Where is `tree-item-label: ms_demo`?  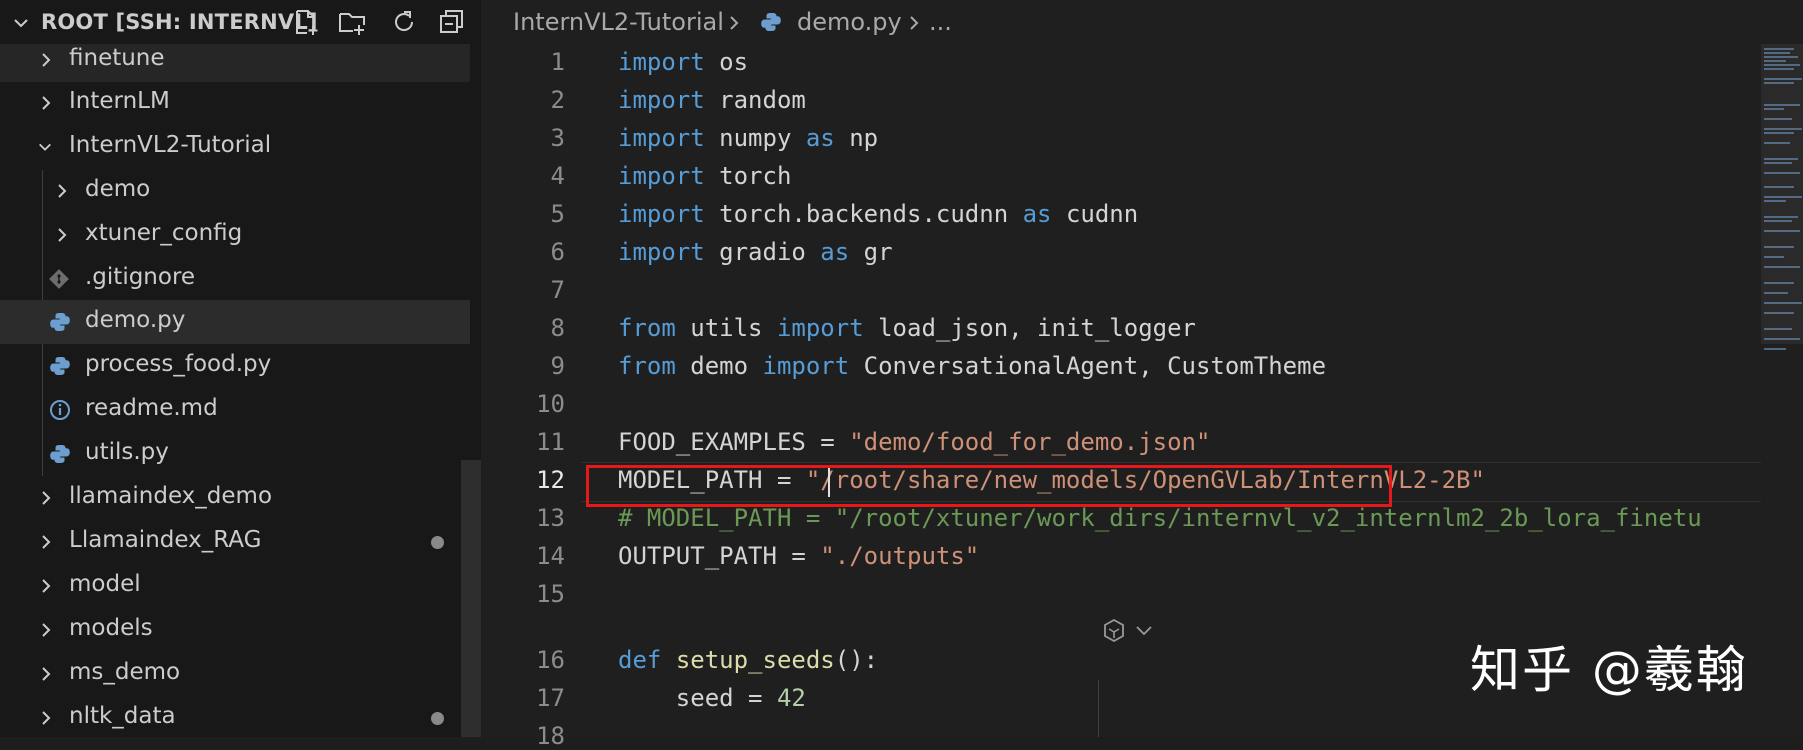
tree-item-label: ms_demo is located at coordinates (125, 672).